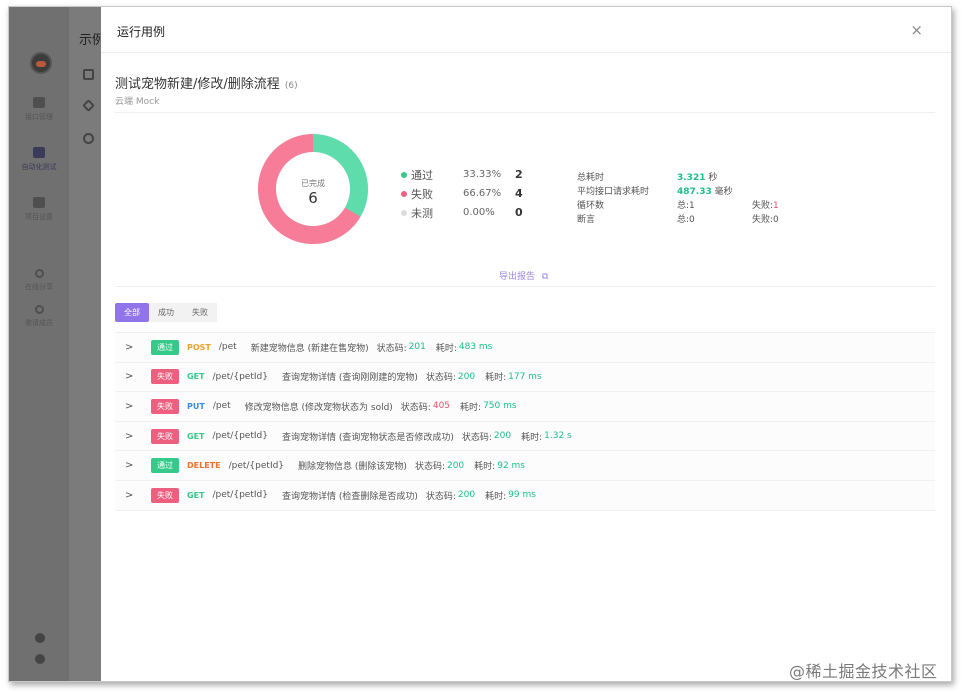 The width and height of the screenshot is (961, 692). I want to click on sidebar-item-label: 在线分享, so click(39, 287).